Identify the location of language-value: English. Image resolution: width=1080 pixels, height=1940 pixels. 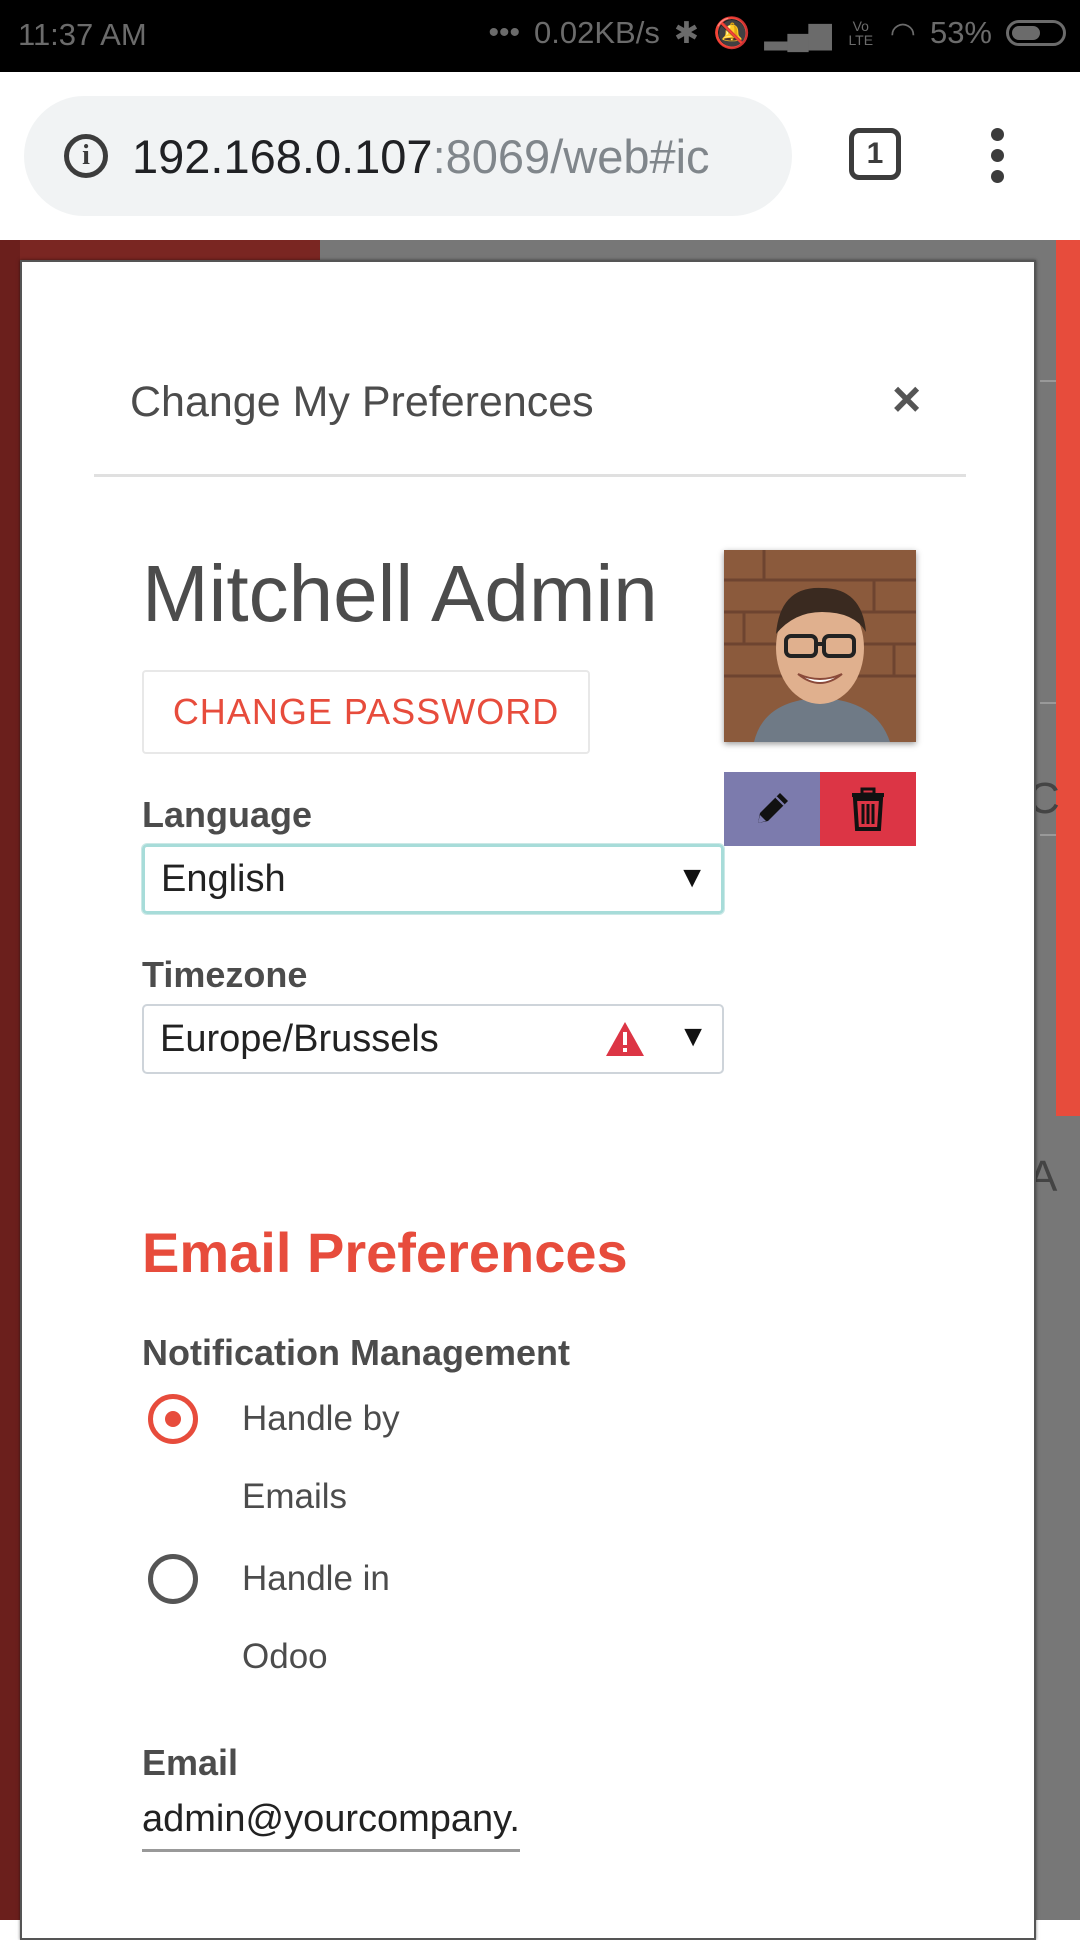
(223, 878).